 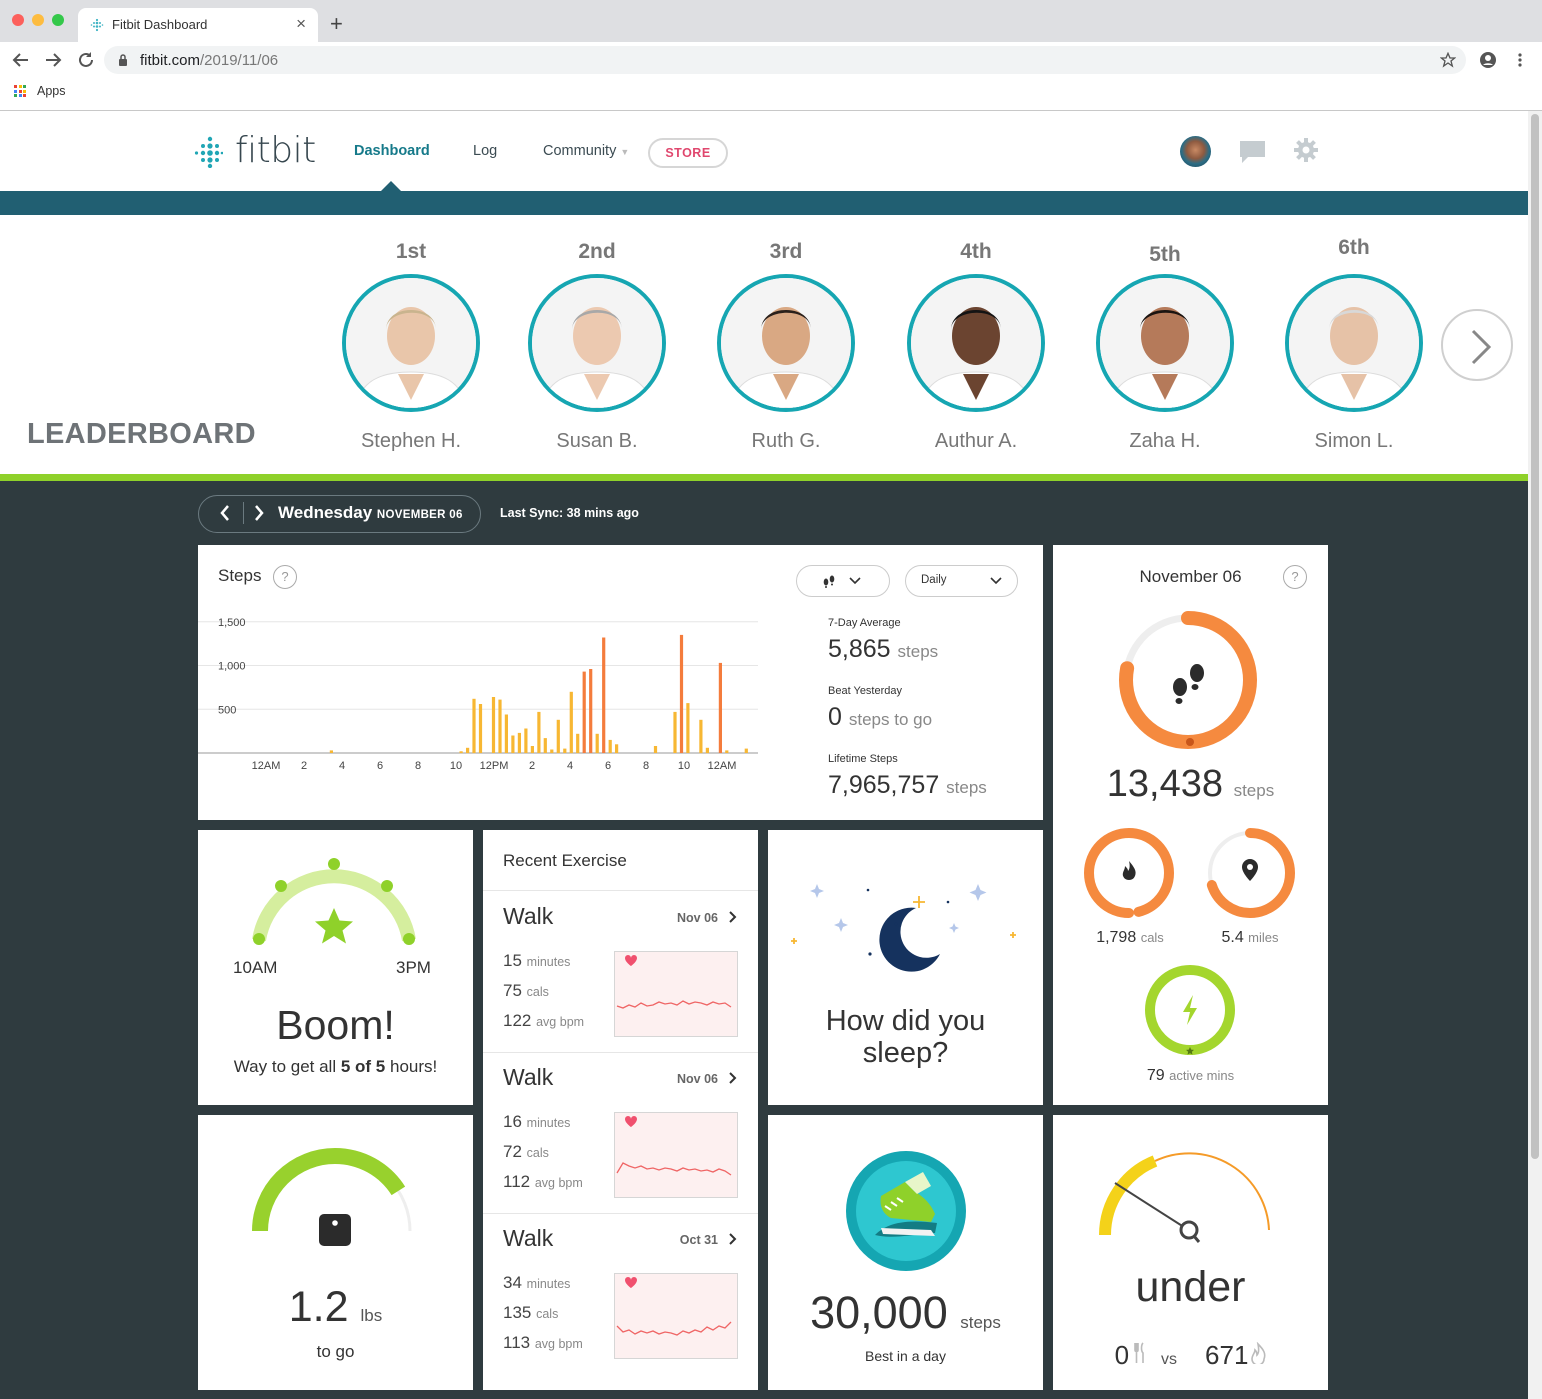 I want to click on calorie-balance-card: under 0 vs 671, so click(x=1190, y=1252).